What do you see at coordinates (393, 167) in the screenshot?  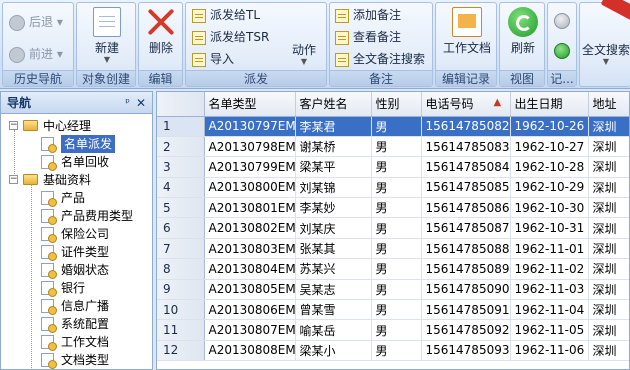 I see `table-row: 3 A20130799EM 梁某平男 15614785084 1962-10-28 深圳` at bounding box center [393, 167].